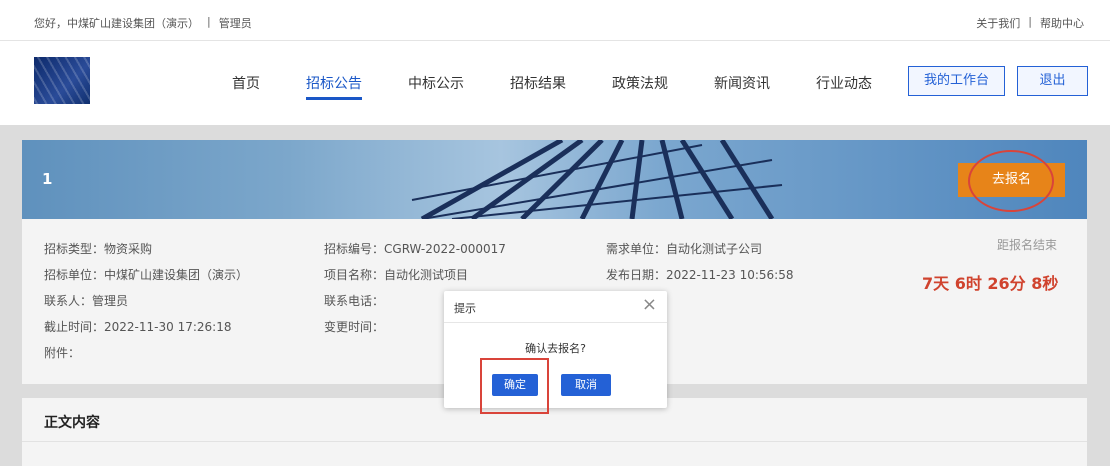  Describe the element at coordinates (742, 83) in the screenshot. I see `nav-news: 新闻资讯` at that location.